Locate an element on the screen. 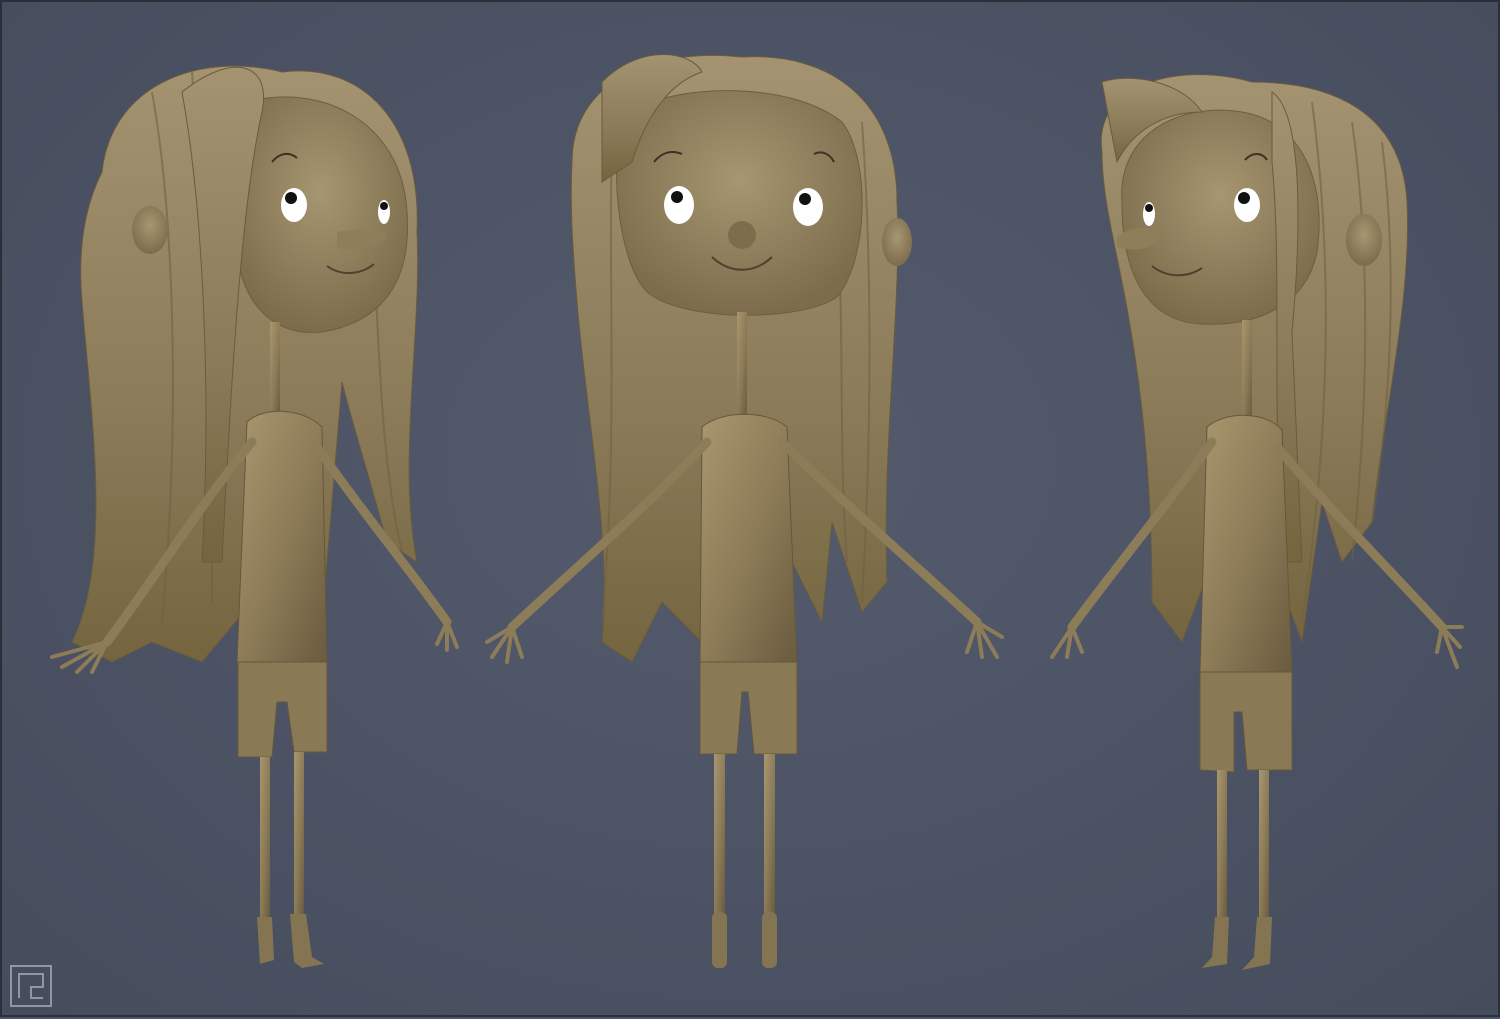 The image size is (1500, 1019). torso is located at coordinates (748, 538).